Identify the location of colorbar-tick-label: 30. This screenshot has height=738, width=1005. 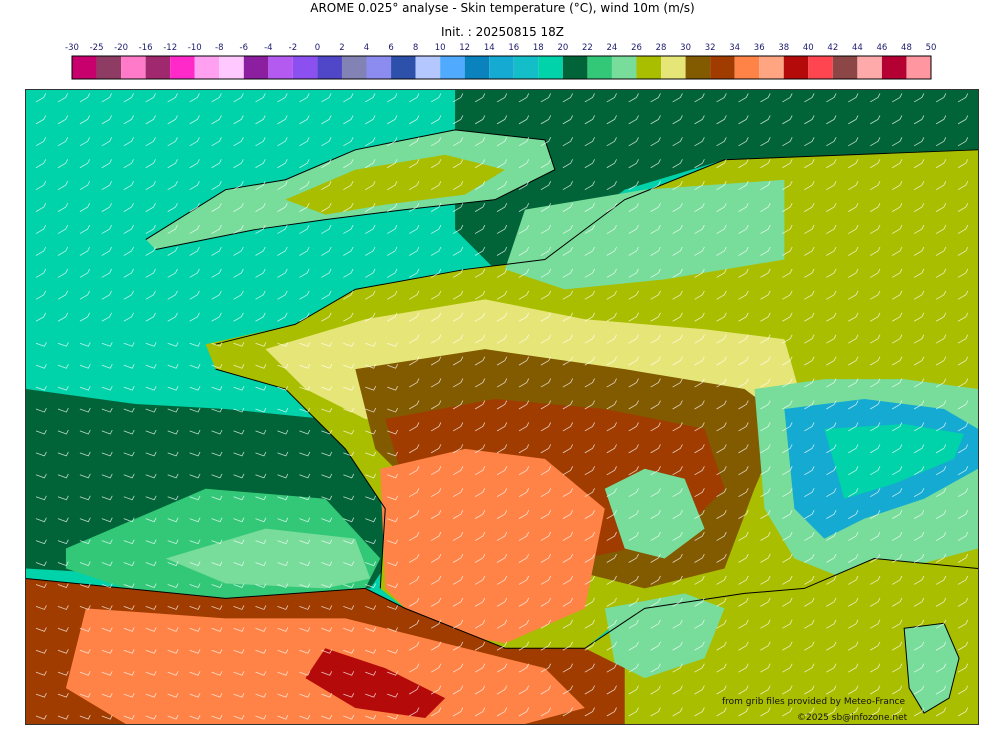
(685, 48).